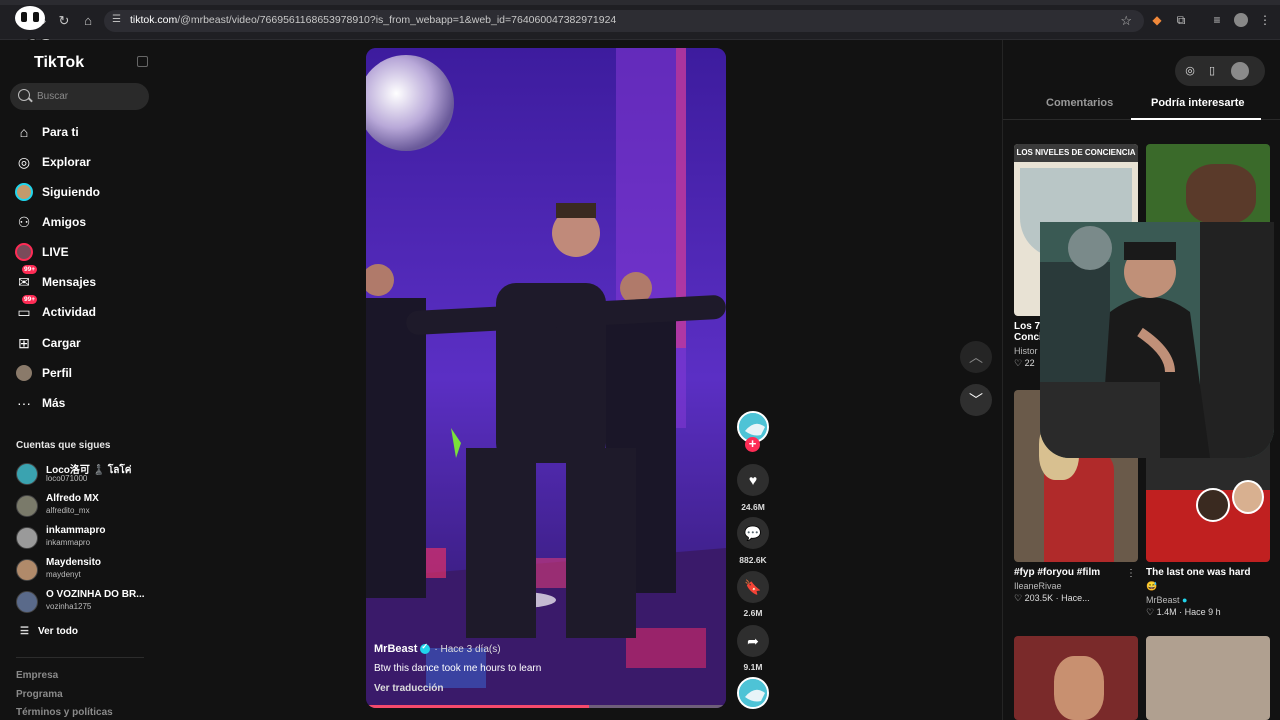 This screenshot has height=720, width=1280. What do you see at coordinates (142, 61) in the screenshot?
I see `collapse-sidebar-icon` at bounding box center [142, 61].